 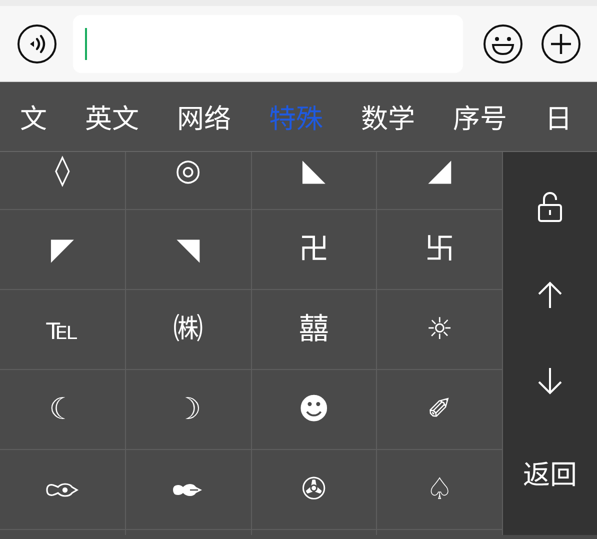 What do you see at coordinates (550, 207) in the screenshot?
I see `unlock-icon` at bounding box center [550, 207].